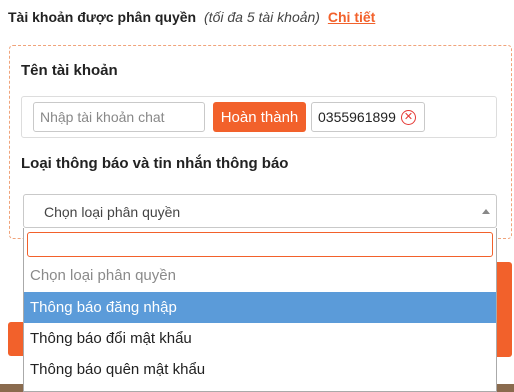  Describe the element at coordinates (102, 17) in the screenshot. I see `section-title: Tài khoản được phân quyền` at that location.